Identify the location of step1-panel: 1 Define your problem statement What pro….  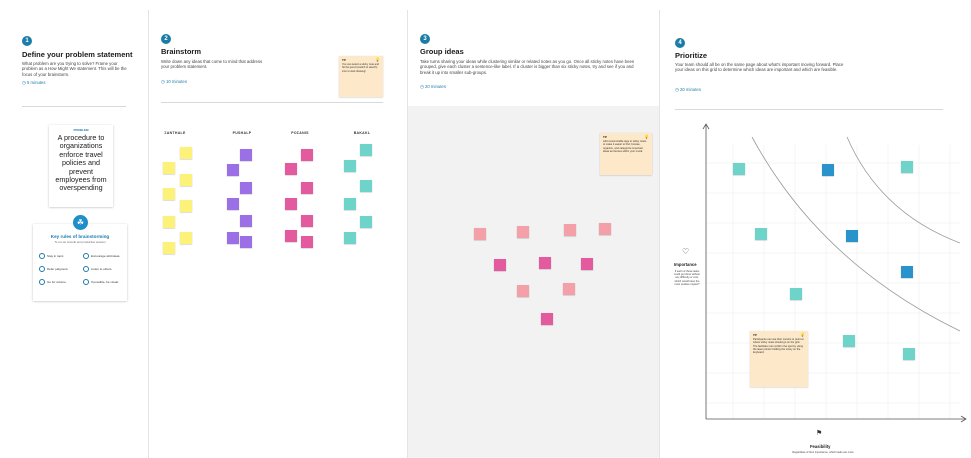
(79, 234).